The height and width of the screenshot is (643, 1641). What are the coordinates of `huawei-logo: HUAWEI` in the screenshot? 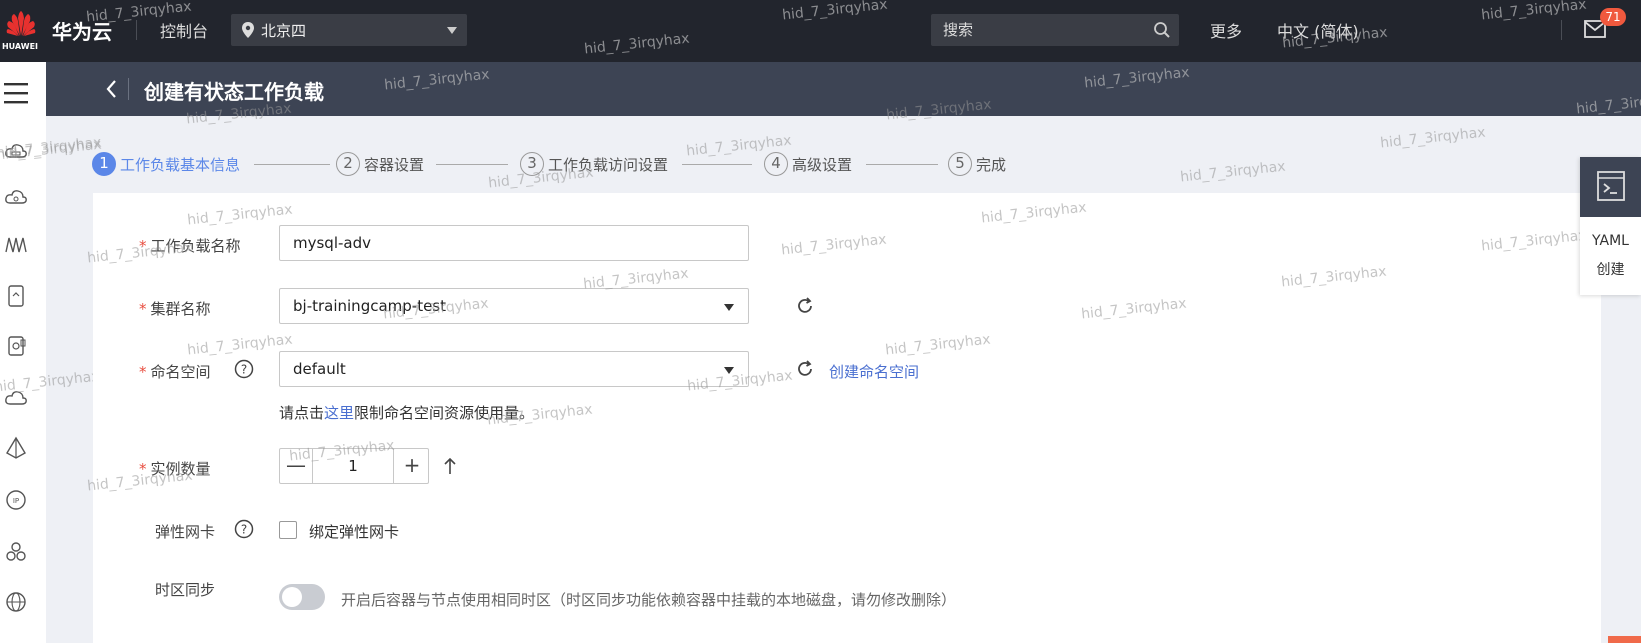 It's located at (20, 32).